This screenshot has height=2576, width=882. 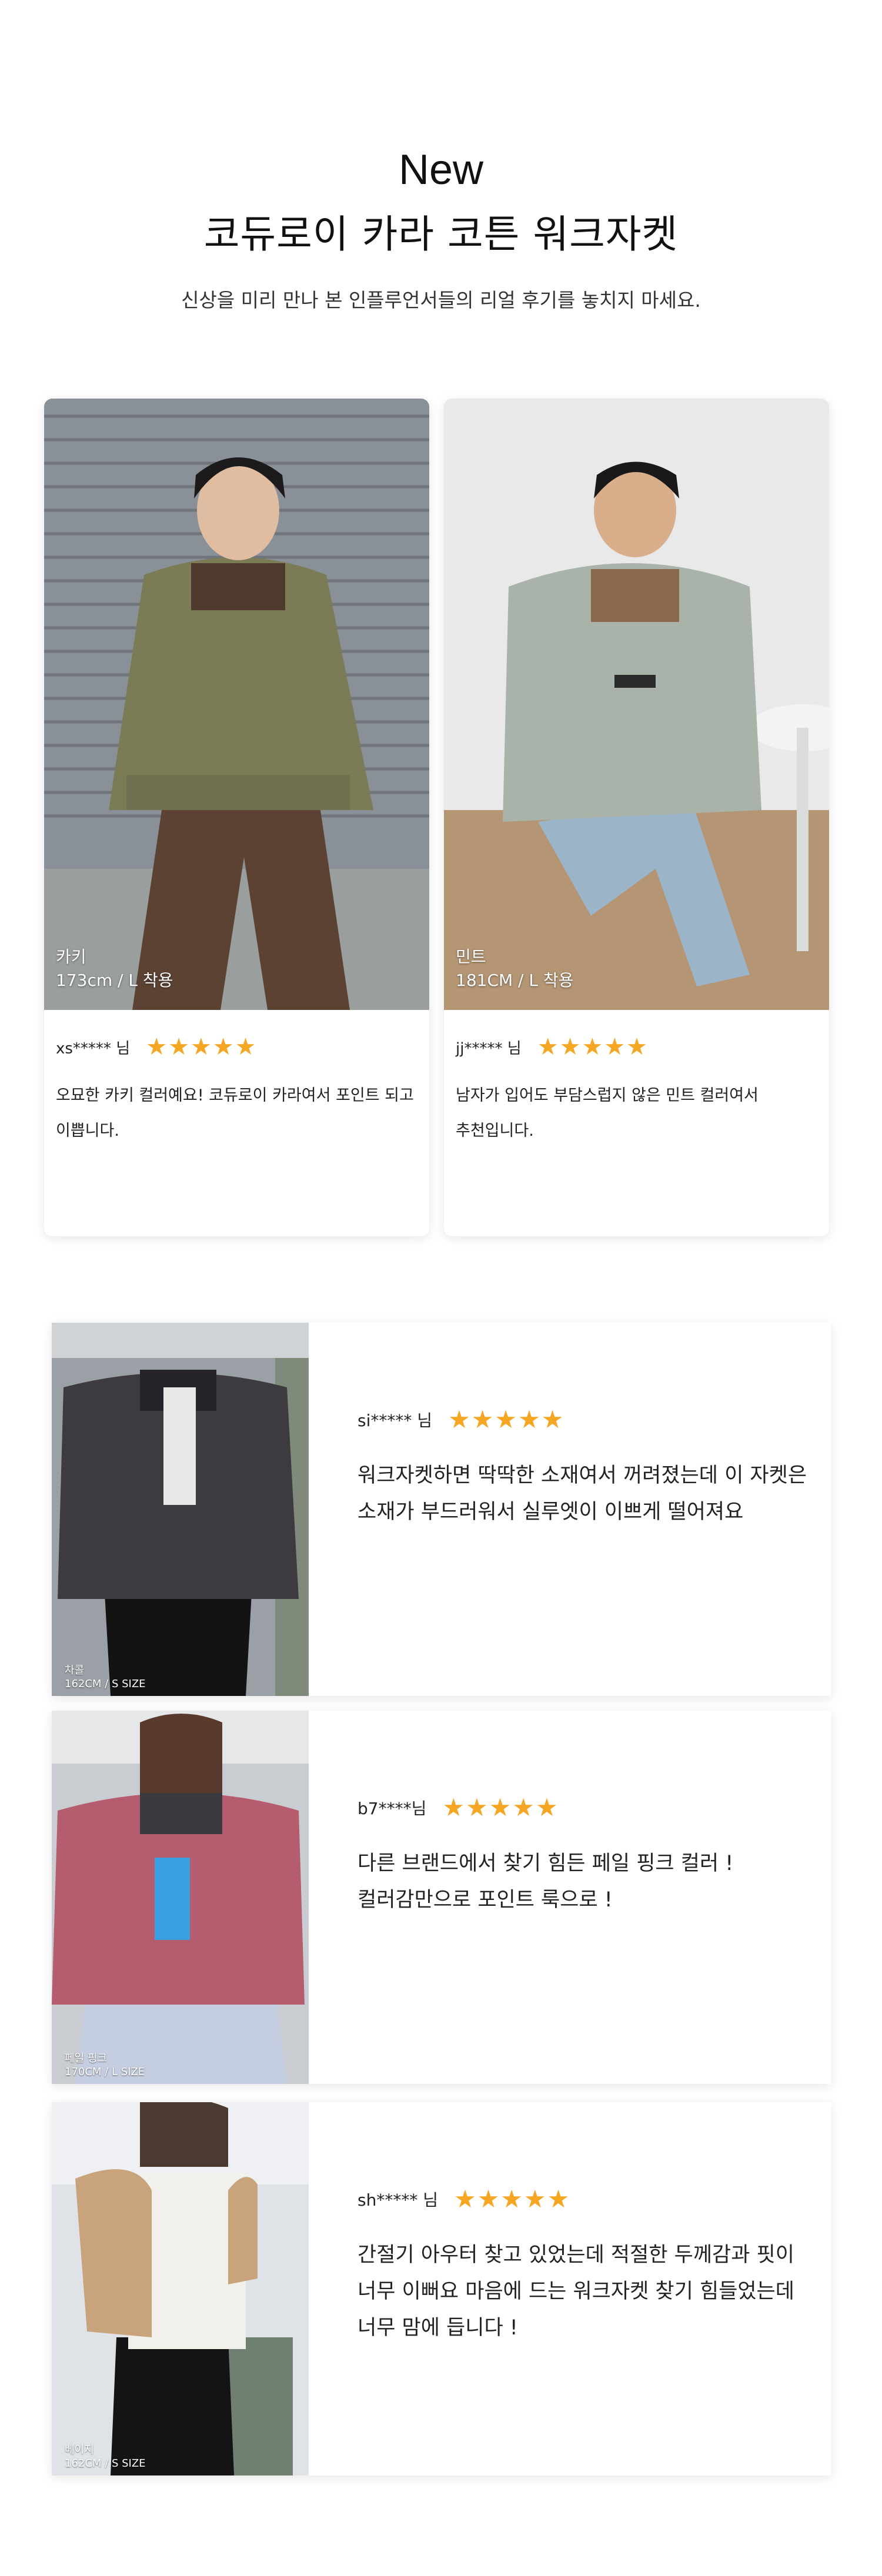 I want to click on page-subtitle: 신상을 미리 만나 본 인플루언서들의 리얼 후기를 놓치지 마세요., so click(x=441, y=300).